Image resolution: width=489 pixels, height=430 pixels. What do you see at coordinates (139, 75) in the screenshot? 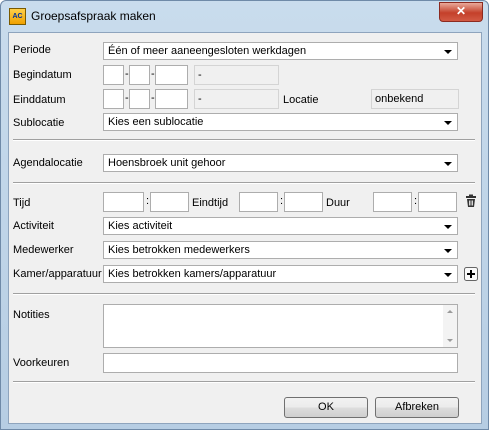
I see `begindatum-month-input` at bounding box center [139, 75].